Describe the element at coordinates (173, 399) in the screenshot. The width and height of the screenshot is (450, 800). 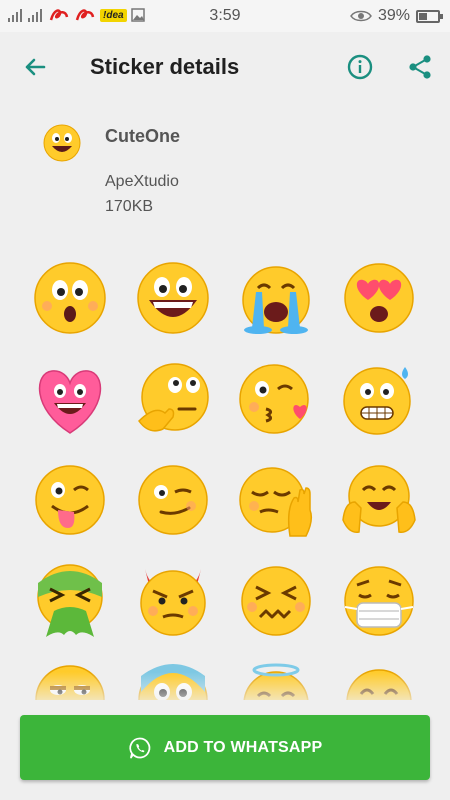
I see `sticker-thinking-face` at that location.